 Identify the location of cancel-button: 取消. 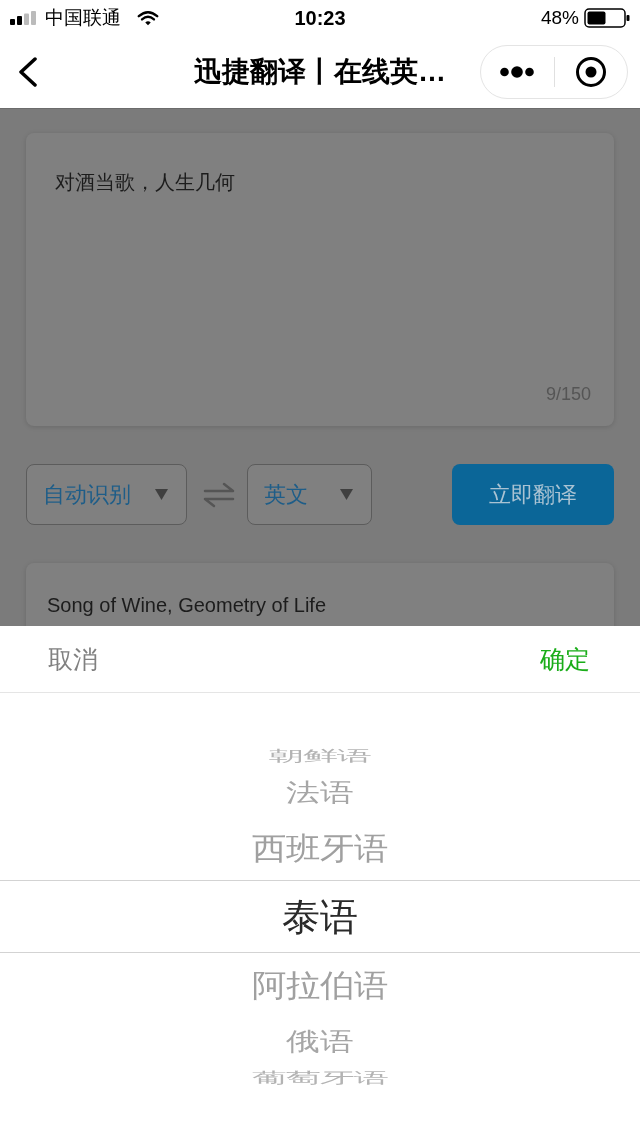
(73, 659).